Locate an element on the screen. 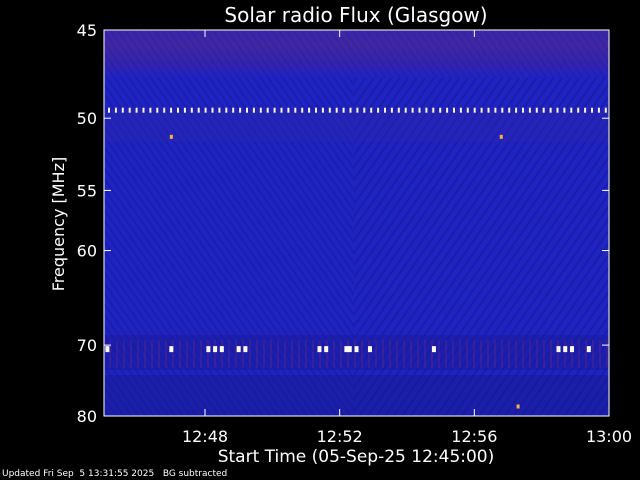  x-tick-label: 12:52 is located at coordinates (340, 436).